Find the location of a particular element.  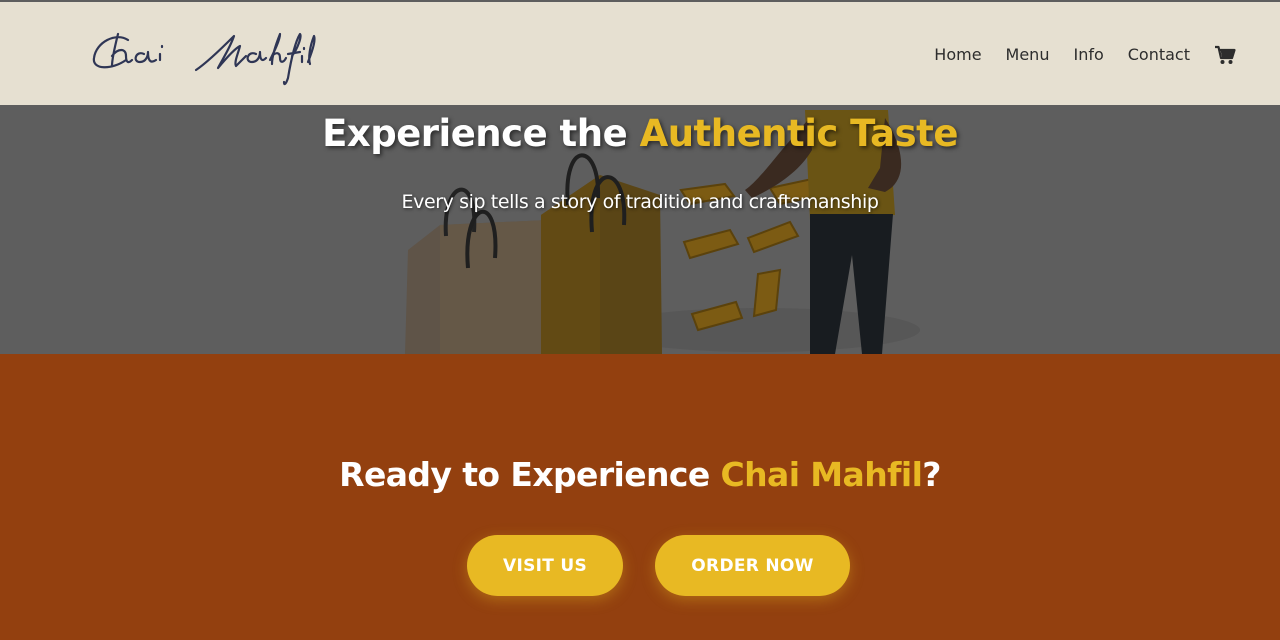

nav-contact-link: Contact is located at coordinates (1159, 55).